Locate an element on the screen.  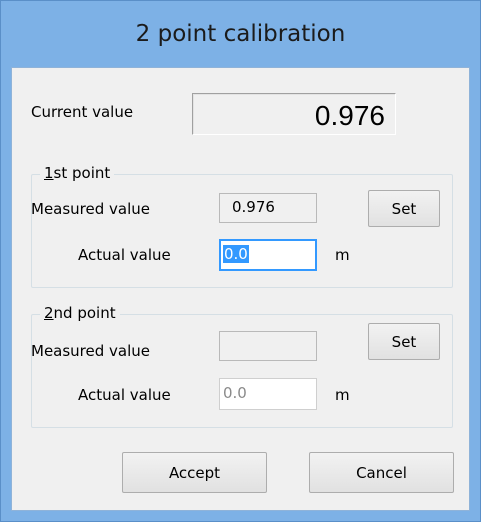
first-point-title-rest: st point is located at coordinates (82, 173).